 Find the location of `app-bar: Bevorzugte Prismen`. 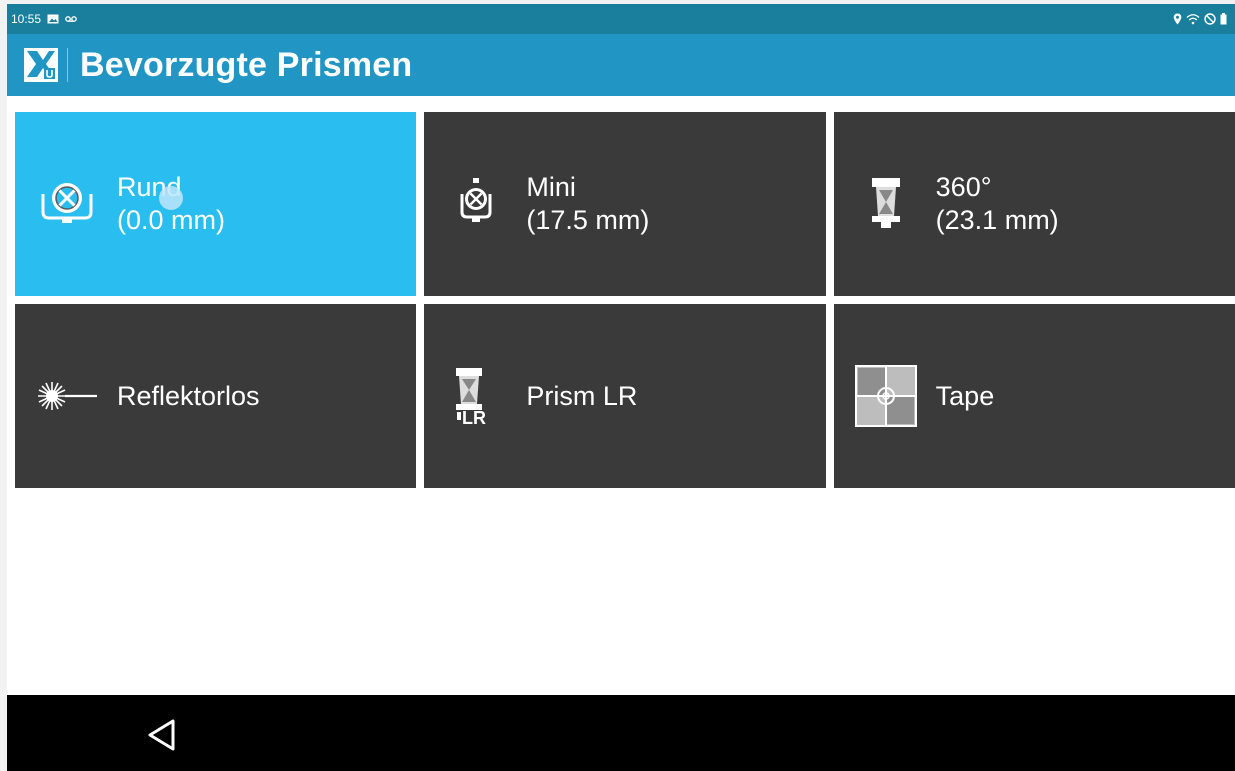

app-bar: Bevorzugte Prismen is located at coordinates (621, 65).